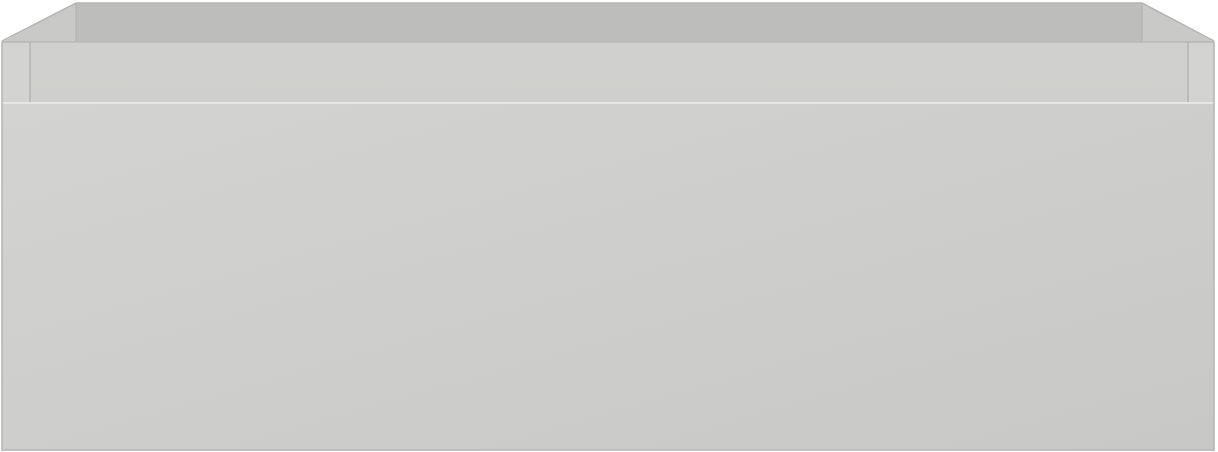 This screenshot has height=452, width=1218. I want to click on drawer-right-post, so click(1201, 72).